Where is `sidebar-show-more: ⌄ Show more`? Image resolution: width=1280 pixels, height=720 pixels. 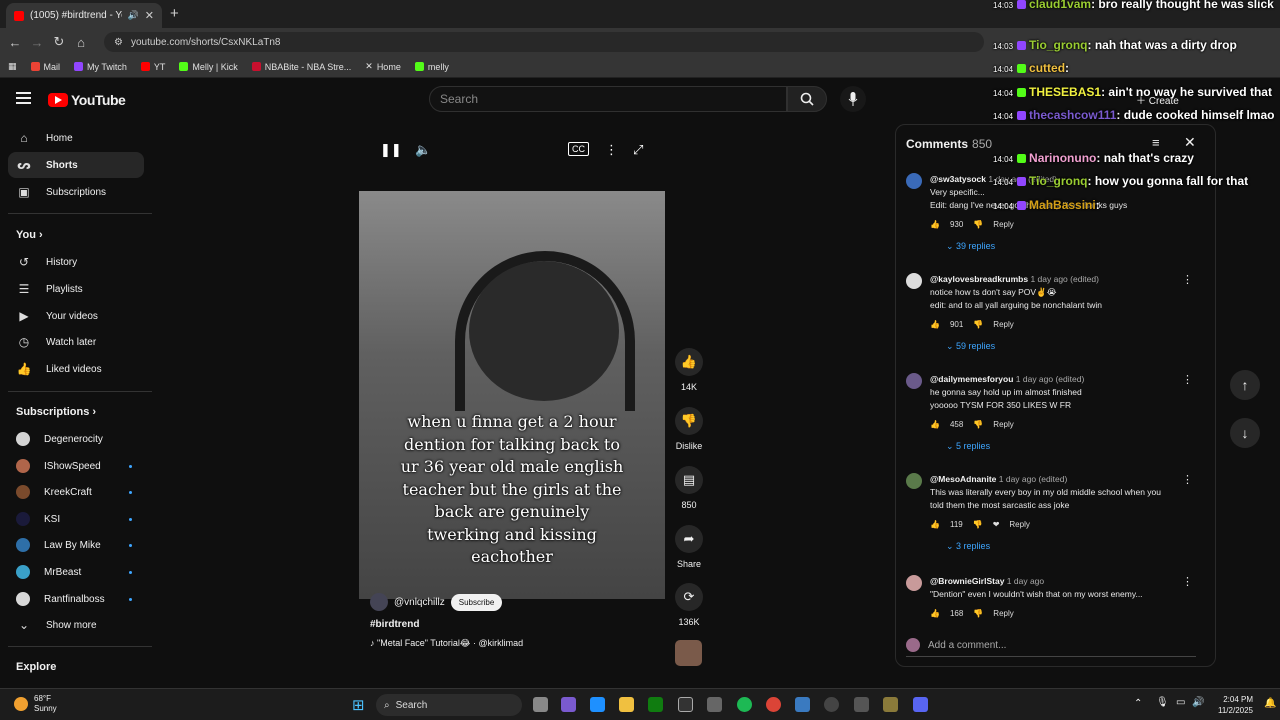 sidebar-show-more: ⌄ Show more is located at coordinates (76, 625).